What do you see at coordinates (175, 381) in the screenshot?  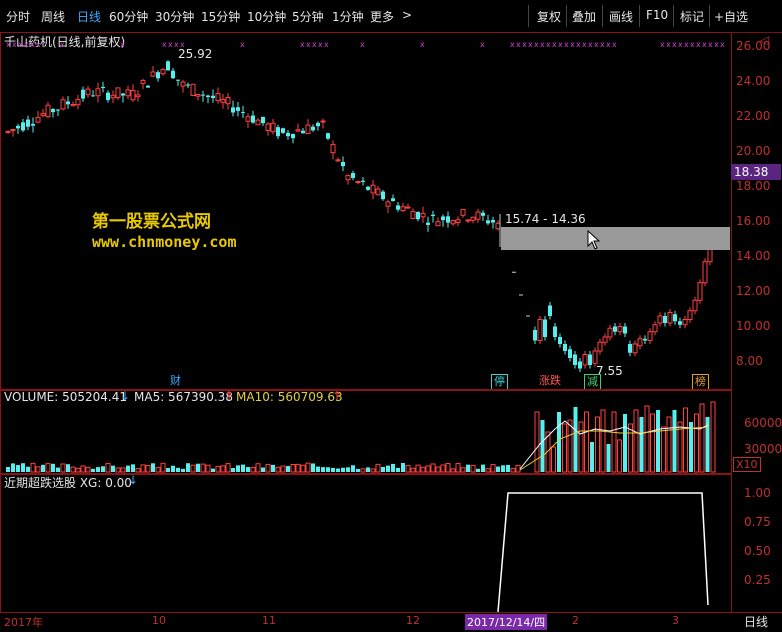 I see `marker-finance: 财` at bounding box center [175, 381].